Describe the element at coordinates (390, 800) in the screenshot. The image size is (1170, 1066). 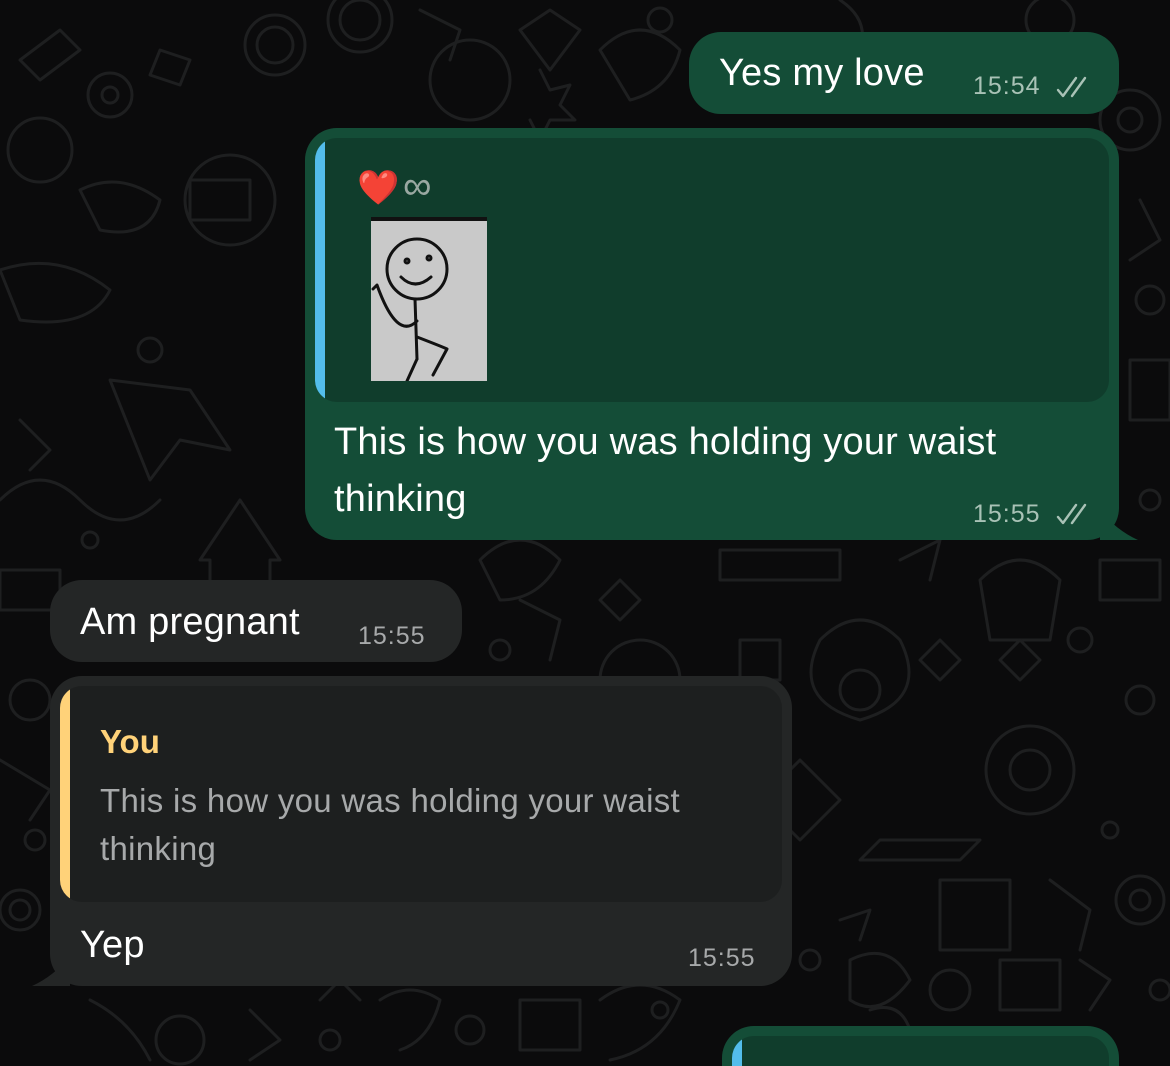
I see `quote-text-line-1: This is how you was holding your waist` at that location.